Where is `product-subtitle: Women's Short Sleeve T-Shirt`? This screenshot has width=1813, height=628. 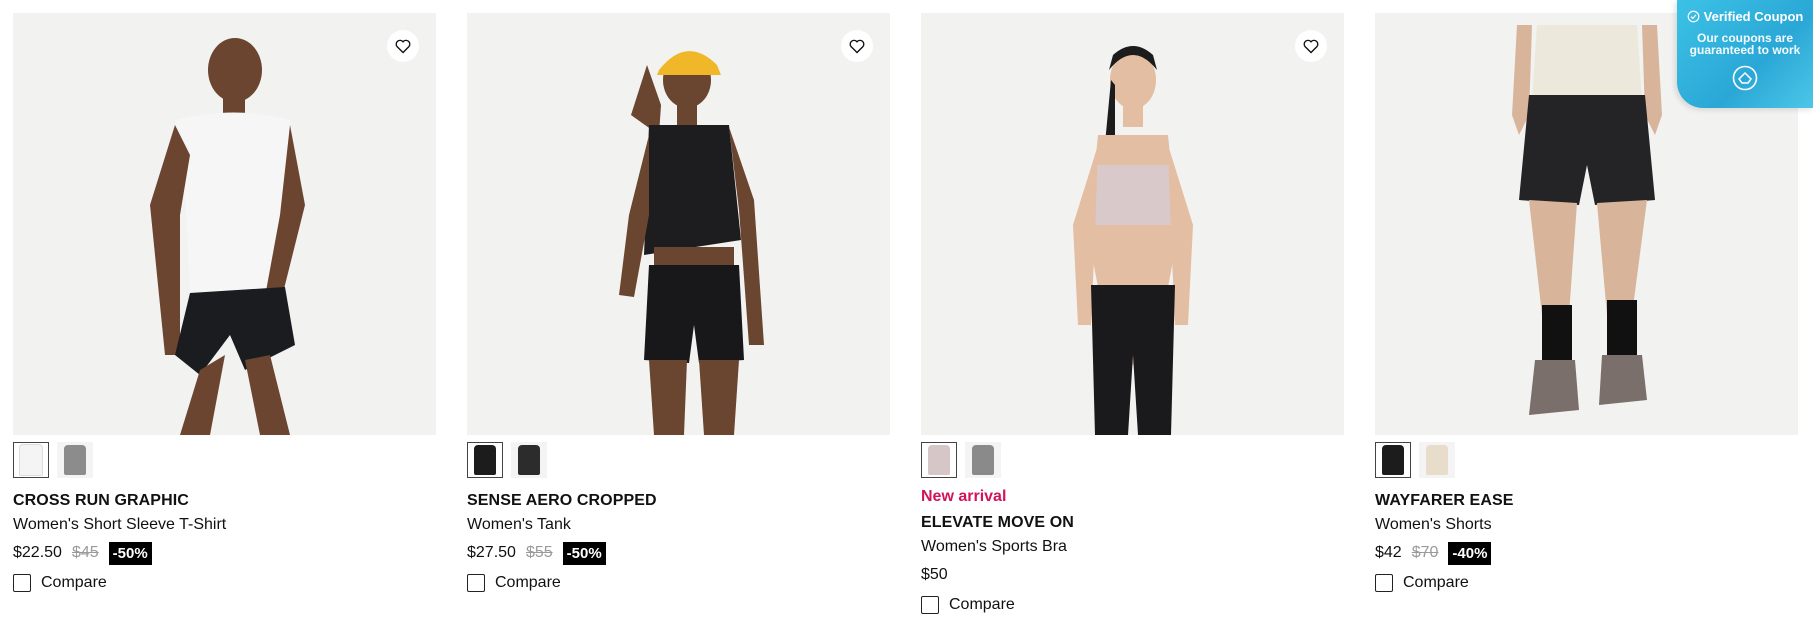
product-subtitle: Women's Short Sleeve T-Shirt is located at coordinates (120, 524).